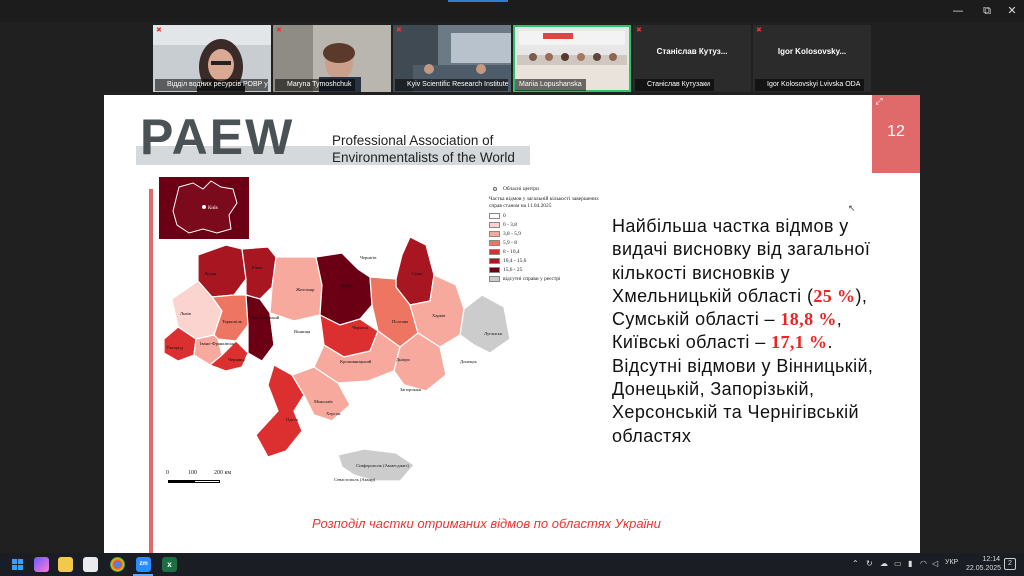 This screenshot has width=1024, height=576. Describe the element at coordinates (549, 225) in the screenshot. I see `legend-class-row: 0 - 3,8` at that location.